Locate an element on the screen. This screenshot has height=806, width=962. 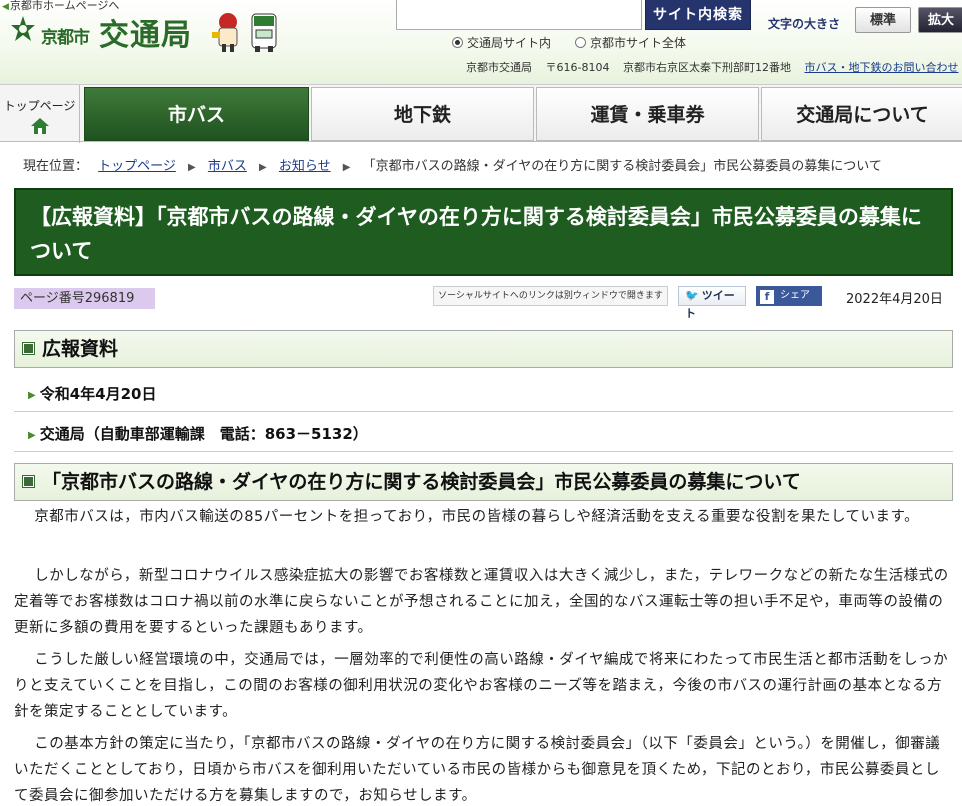
facebook-share-button: f シェア is located at coordinates (789, 296).